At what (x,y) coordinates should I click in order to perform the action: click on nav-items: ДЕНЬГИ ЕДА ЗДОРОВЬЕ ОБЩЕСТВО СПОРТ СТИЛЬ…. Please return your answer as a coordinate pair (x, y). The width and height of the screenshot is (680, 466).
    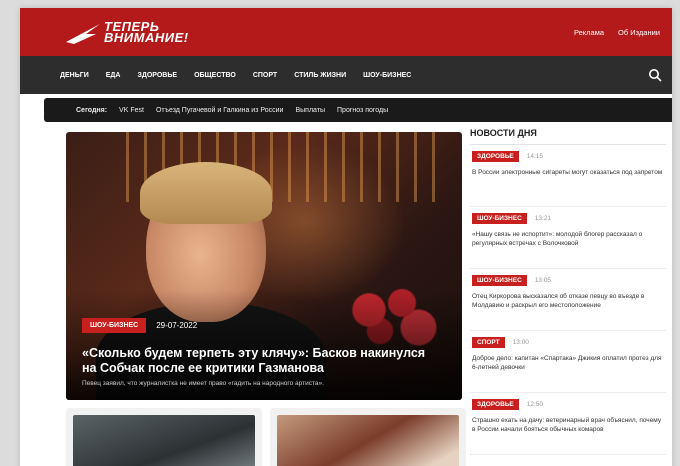
    Looking at the image, I should click on (354, 75).